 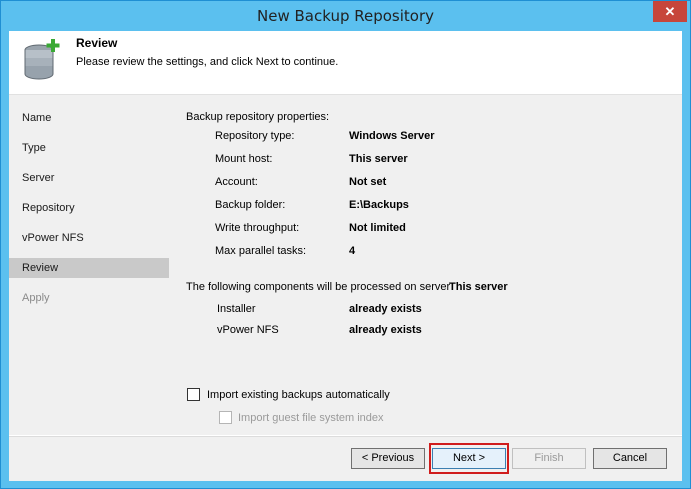 I want to click on property-label: Max parallel tasks:, so click(x=261, y=251).